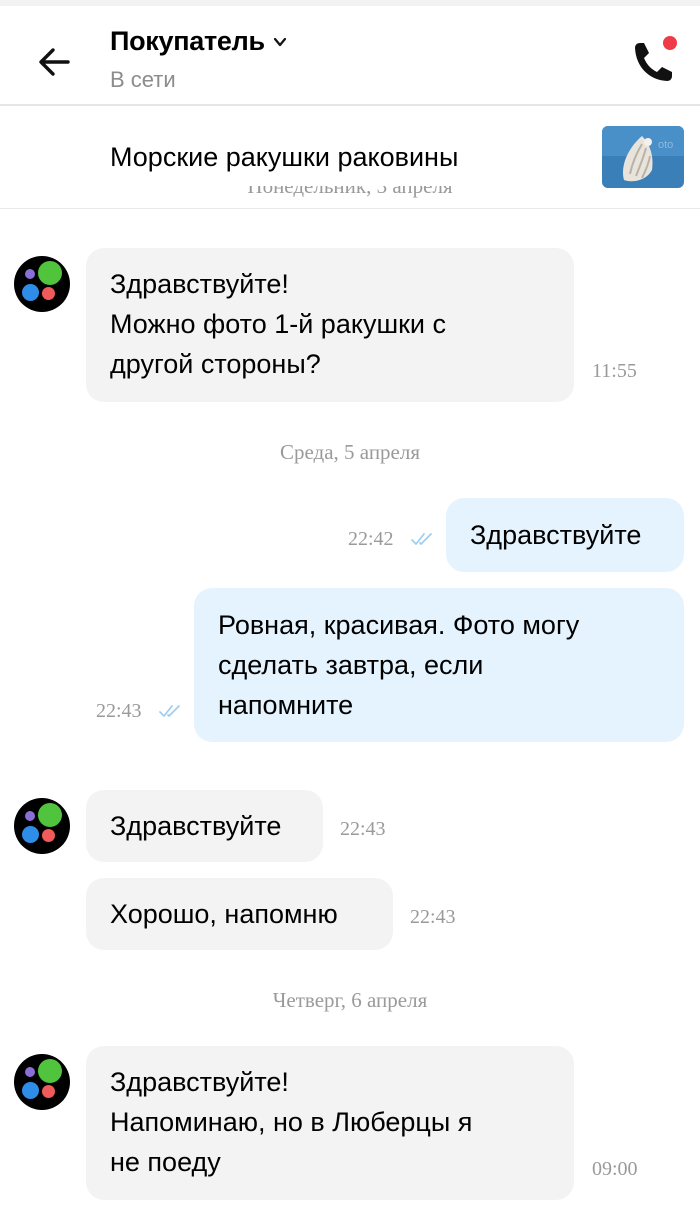 This screenshot has width=700, height=1224. I want to click on message-time: 11:55, so click(614, 371).